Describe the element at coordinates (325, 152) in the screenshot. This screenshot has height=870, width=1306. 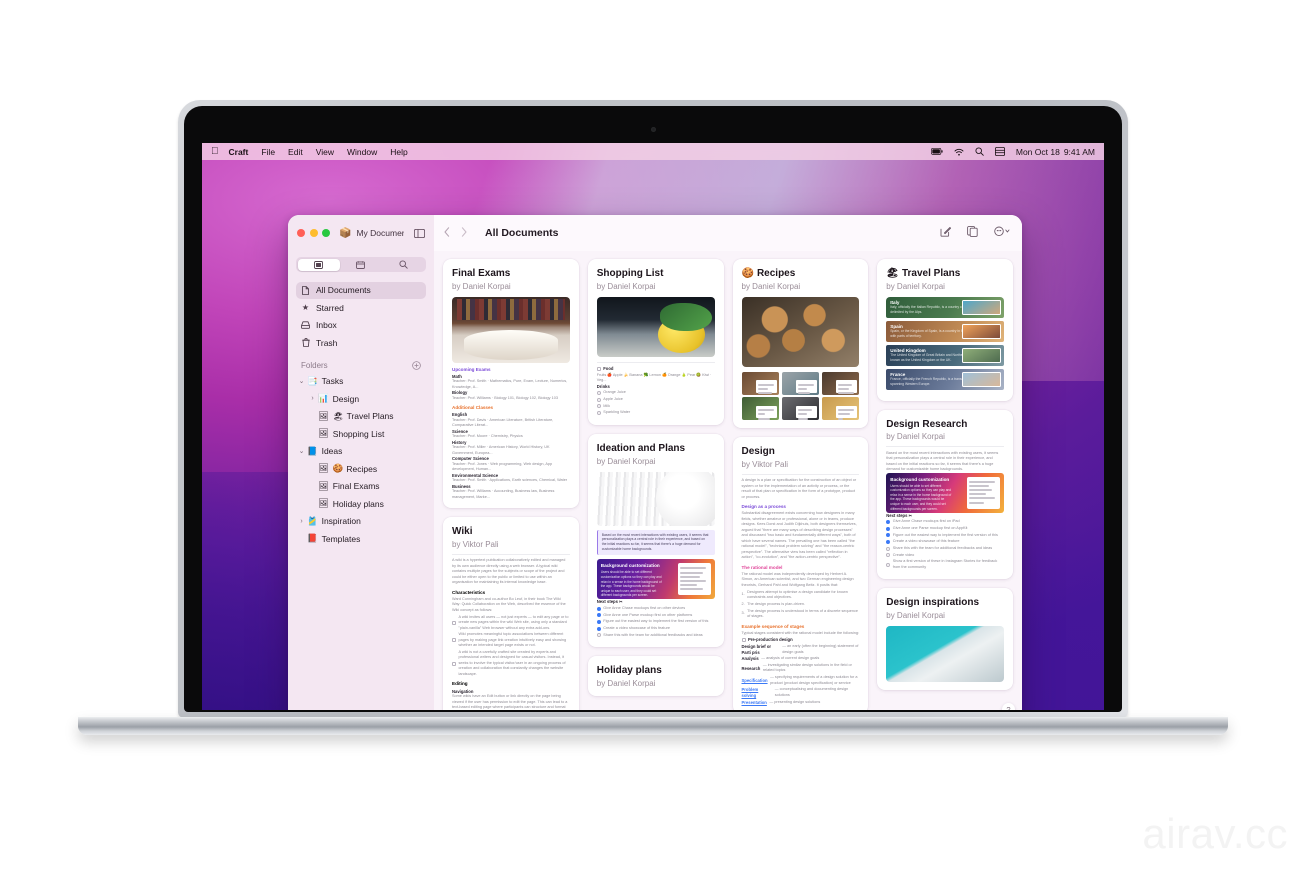
I see `menu-item-view: View` at that location.